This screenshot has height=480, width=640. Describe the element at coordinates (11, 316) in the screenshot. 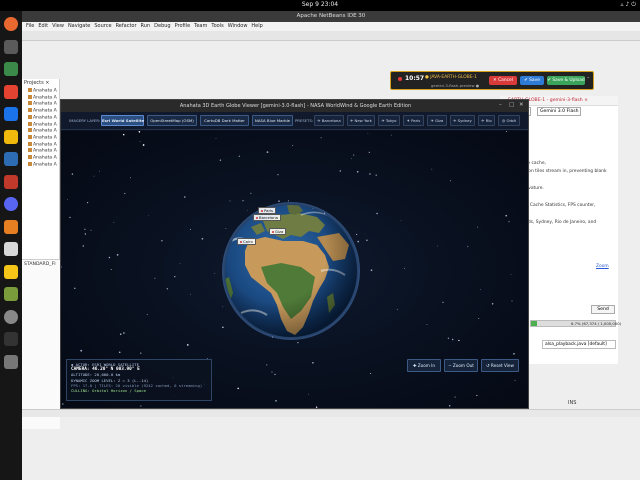

I see `trash-icon` at that location.